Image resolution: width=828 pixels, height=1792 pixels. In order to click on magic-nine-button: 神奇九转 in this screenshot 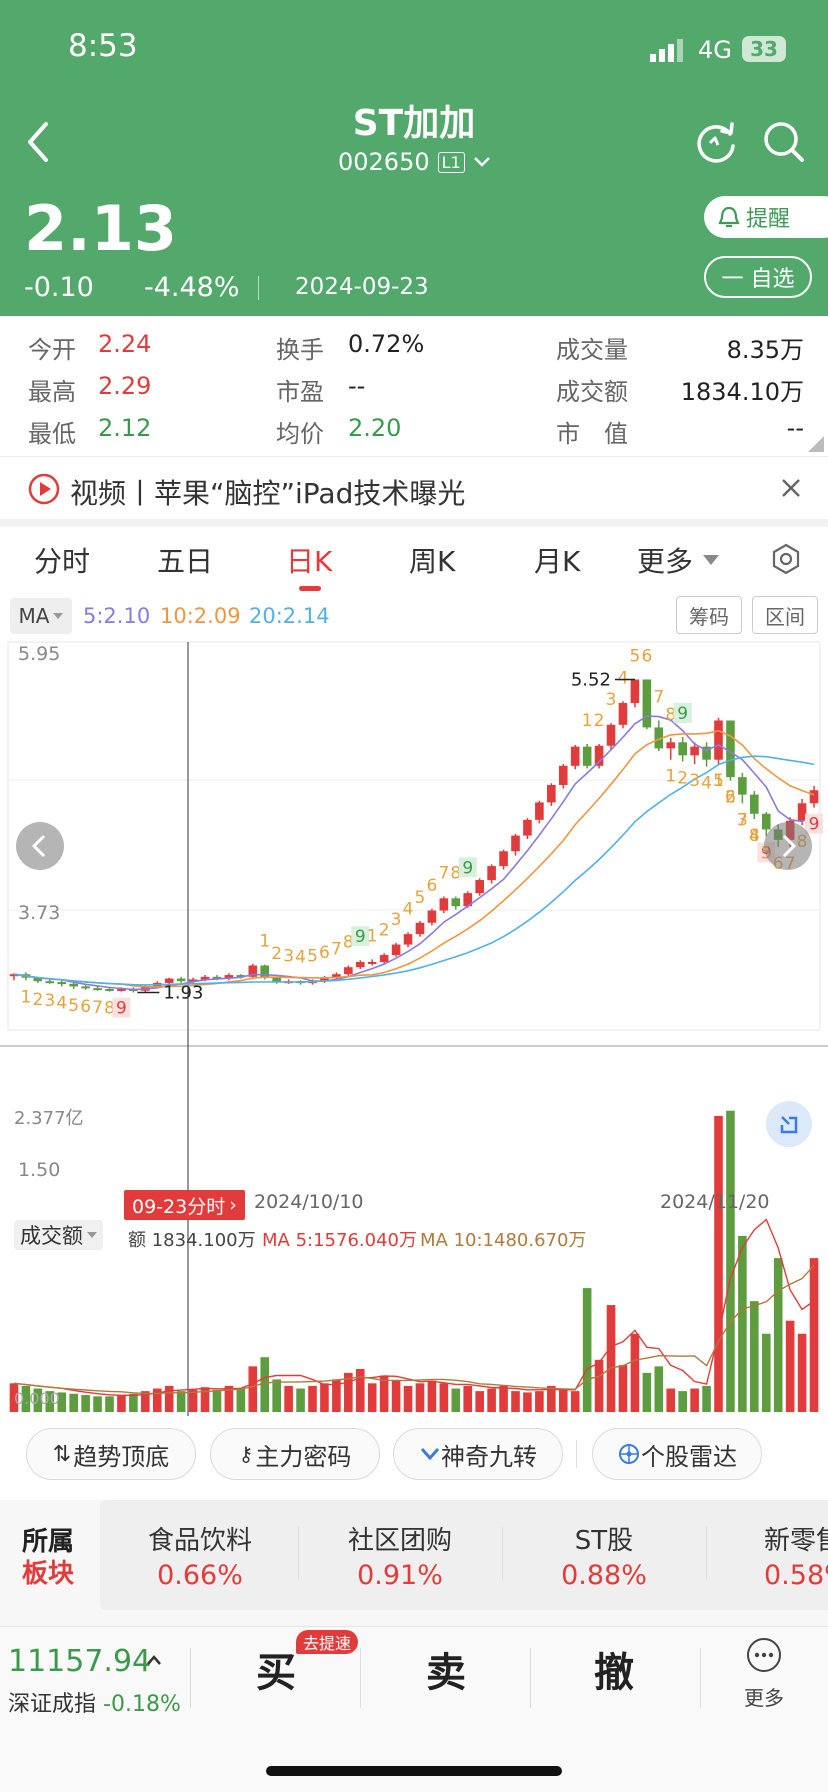, I will do `click(478, 1454)`.